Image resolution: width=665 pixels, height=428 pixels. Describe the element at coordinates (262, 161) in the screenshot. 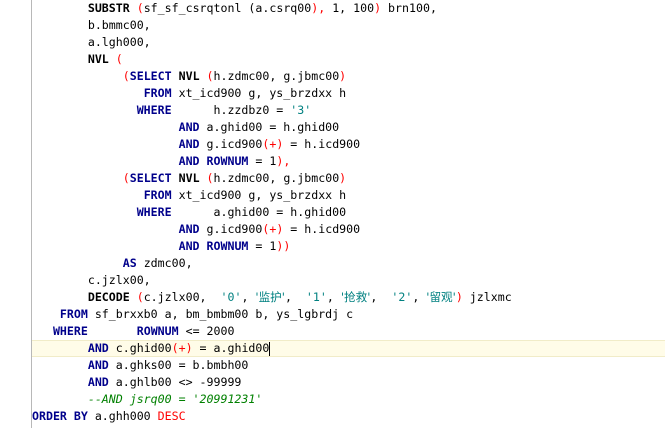

I see `code-token: = 1` at that location.